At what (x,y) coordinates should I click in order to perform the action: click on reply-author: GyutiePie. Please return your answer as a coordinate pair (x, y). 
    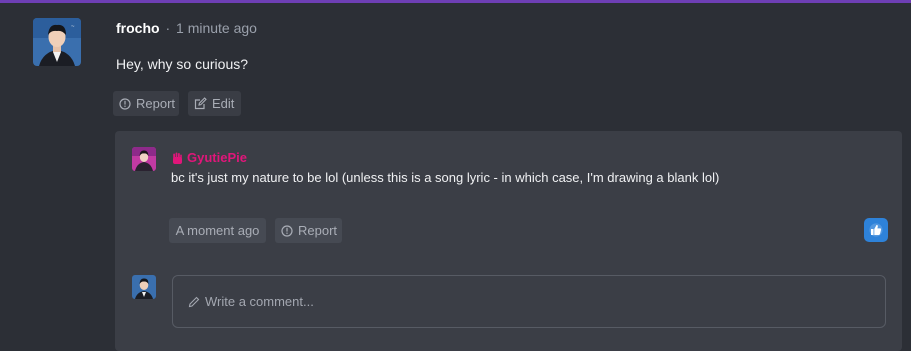
    Looking at the image, I should click on (209, 158).